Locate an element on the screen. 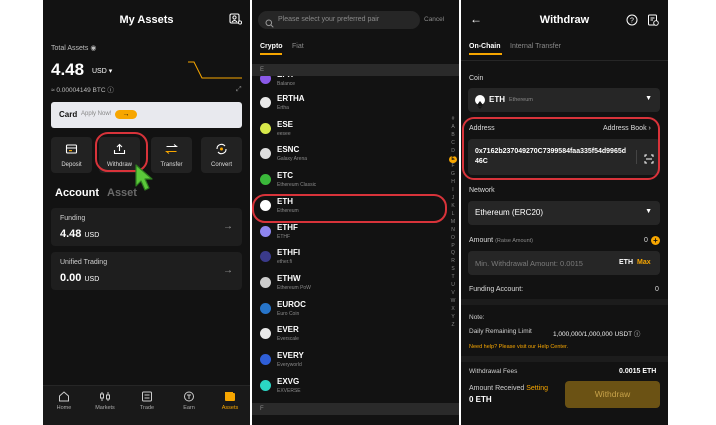 Image resolution: width=716 pixels, height=425 pixels. help-icon: ? is located at coordinates (632, 22).